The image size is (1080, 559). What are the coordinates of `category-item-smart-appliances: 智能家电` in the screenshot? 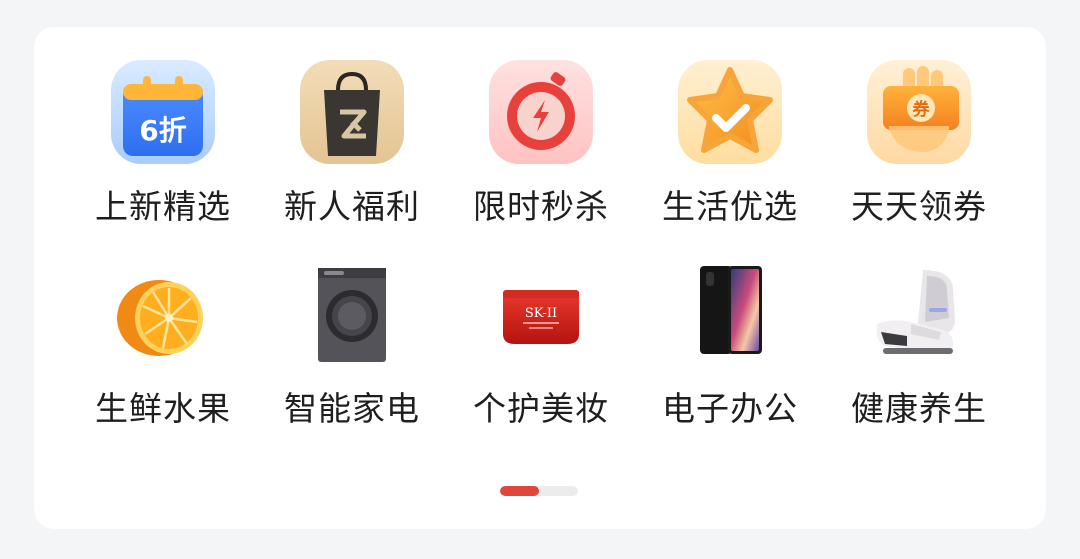 It's located at (352, 227).